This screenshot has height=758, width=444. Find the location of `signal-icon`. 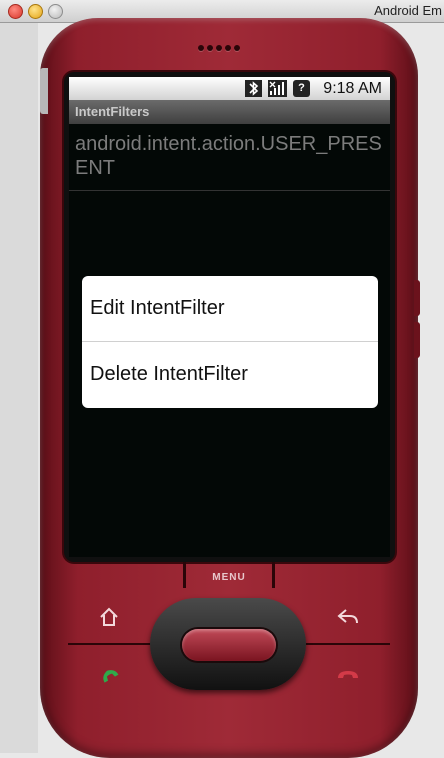

signal-icon is located at coordinates (277, 88).